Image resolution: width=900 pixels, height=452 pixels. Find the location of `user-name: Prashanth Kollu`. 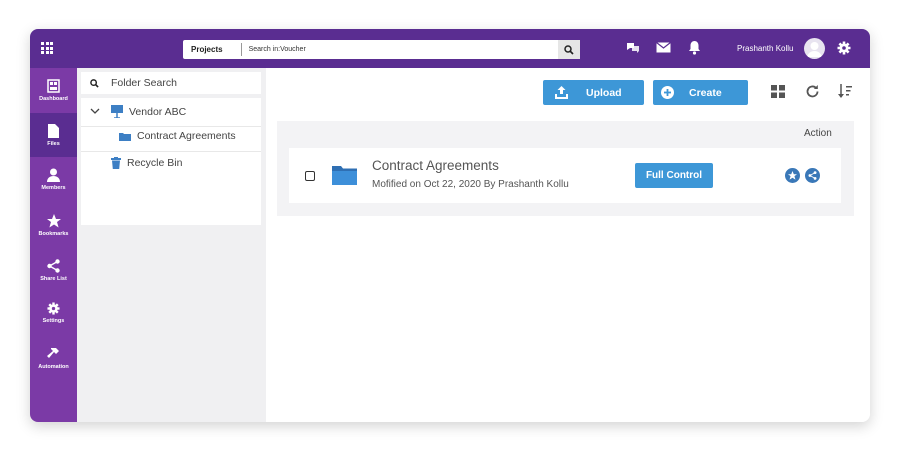

user-name: Prashanth Kollu is located at coordinates (765, 48).